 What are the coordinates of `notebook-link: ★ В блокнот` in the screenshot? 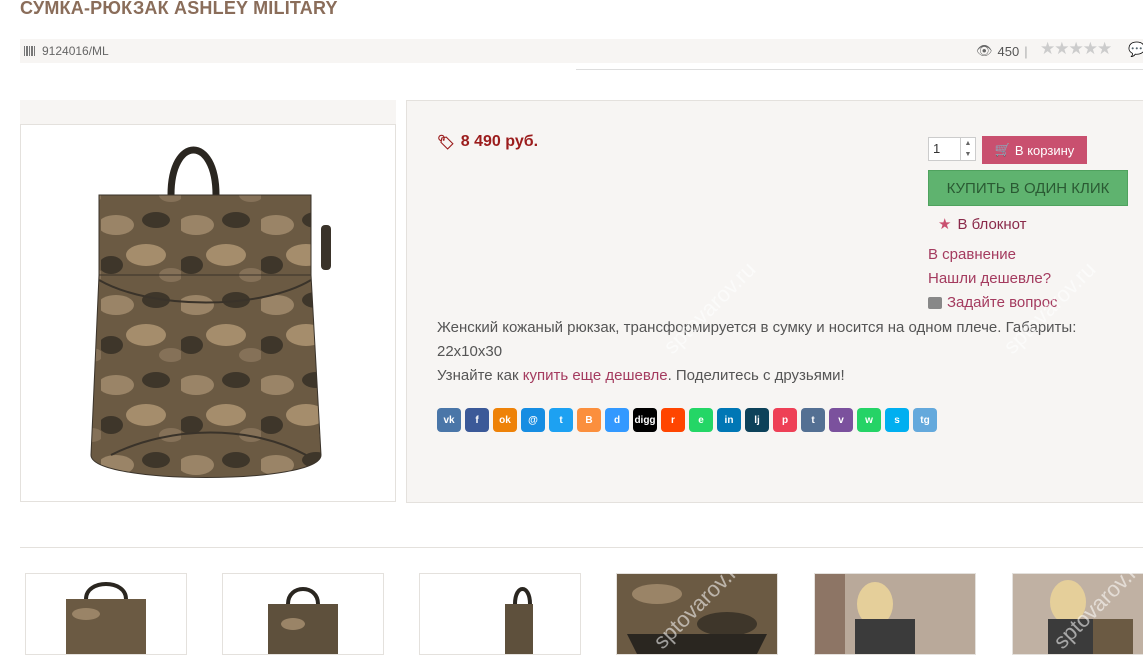 It's located at (982, 224).